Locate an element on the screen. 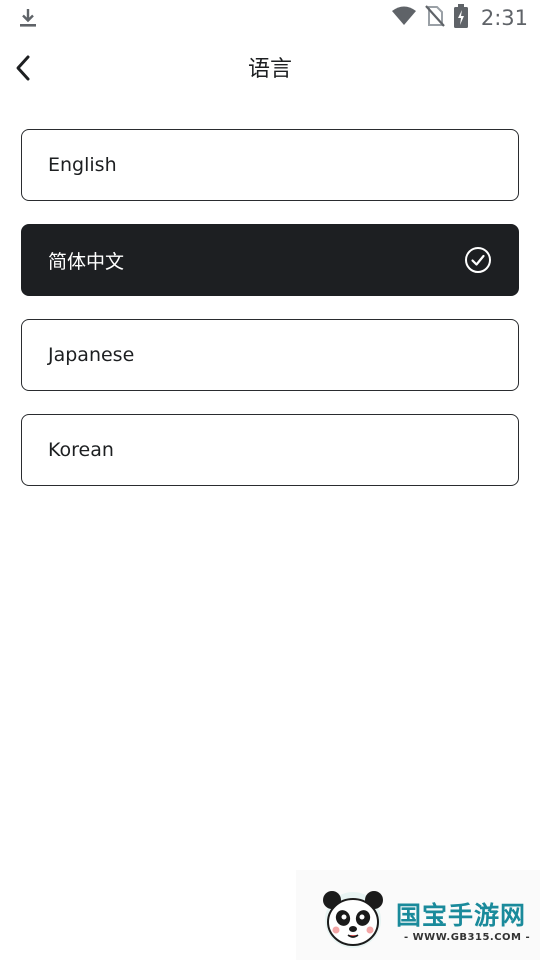  status-bar: 2:31 is located at coordinates (270, 18).